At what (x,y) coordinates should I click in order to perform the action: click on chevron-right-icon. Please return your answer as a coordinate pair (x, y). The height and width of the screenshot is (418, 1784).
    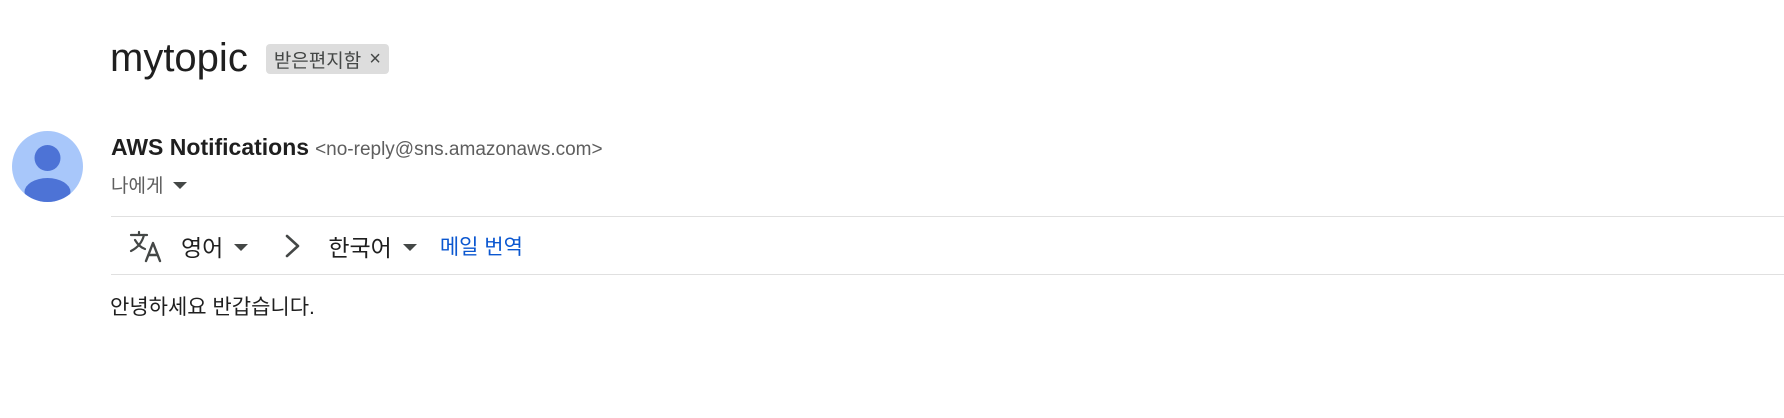
    Looking at the image, I should click on (293, 245).